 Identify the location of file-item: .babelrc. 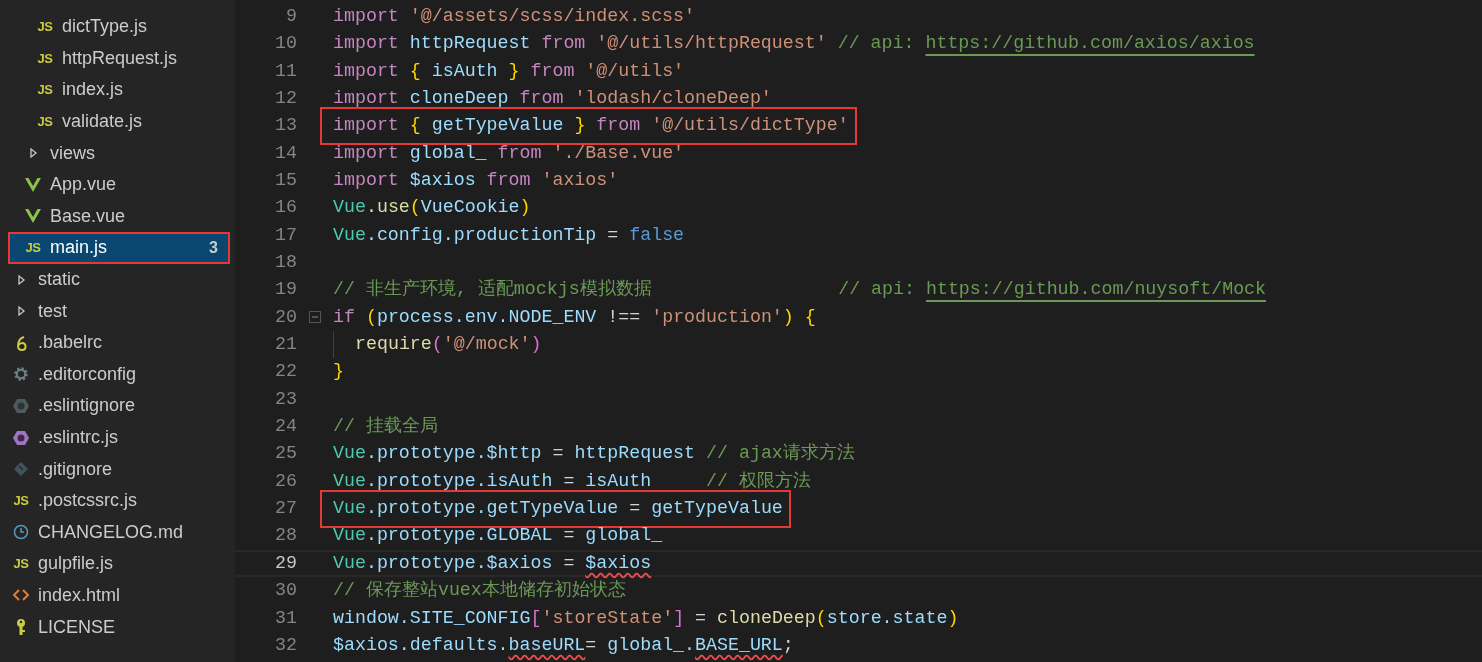
(117, 342).